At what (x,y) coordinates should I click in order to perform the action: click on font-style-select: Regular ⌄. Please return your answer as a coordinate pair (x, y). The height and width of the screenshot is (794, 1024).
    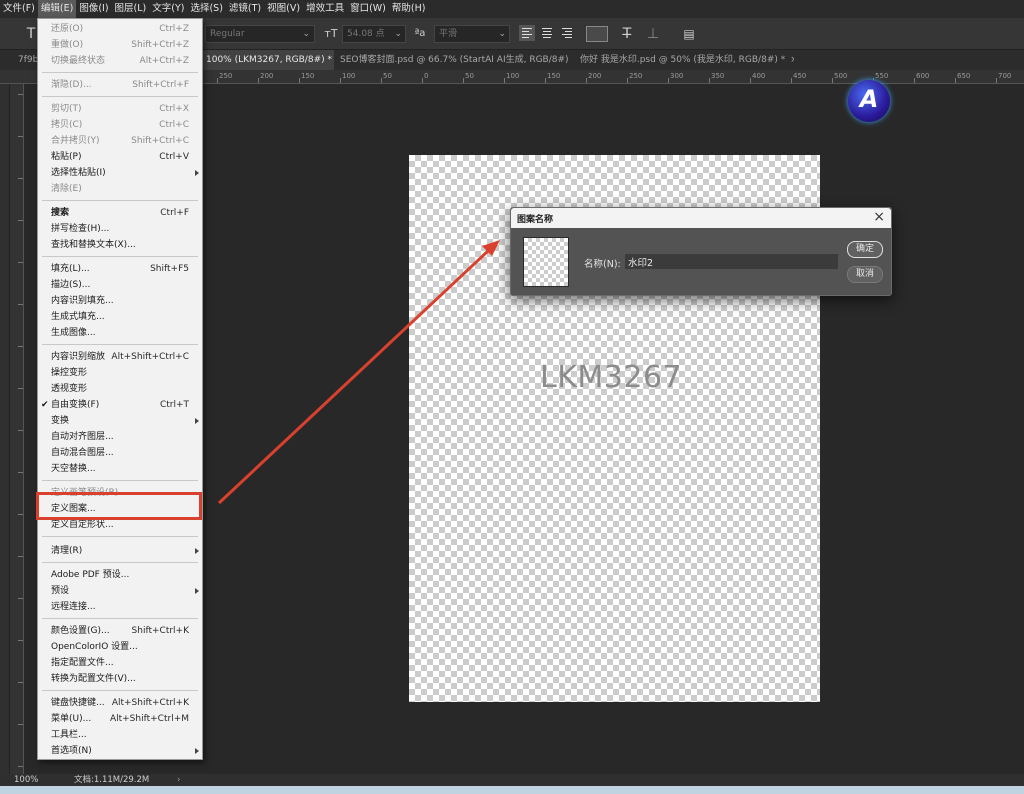
    Looking at the image, I should click on (260, 34).